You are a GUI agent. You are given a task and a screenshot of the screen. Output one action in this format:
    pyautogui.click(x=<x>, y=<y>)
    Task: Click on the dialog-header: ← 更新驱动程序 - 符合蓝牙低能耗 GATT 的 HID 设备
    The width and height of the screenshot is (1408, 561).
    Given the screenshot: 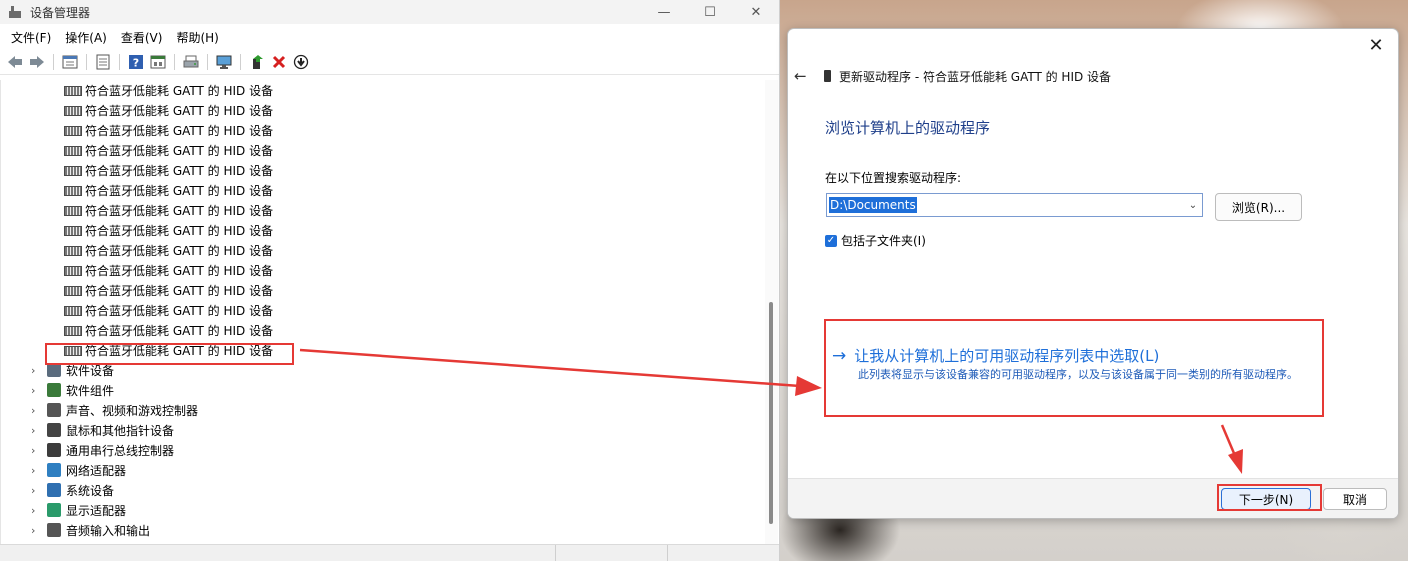 What is the action you would take?
    pyautogui.click(x=952, y=76)
    